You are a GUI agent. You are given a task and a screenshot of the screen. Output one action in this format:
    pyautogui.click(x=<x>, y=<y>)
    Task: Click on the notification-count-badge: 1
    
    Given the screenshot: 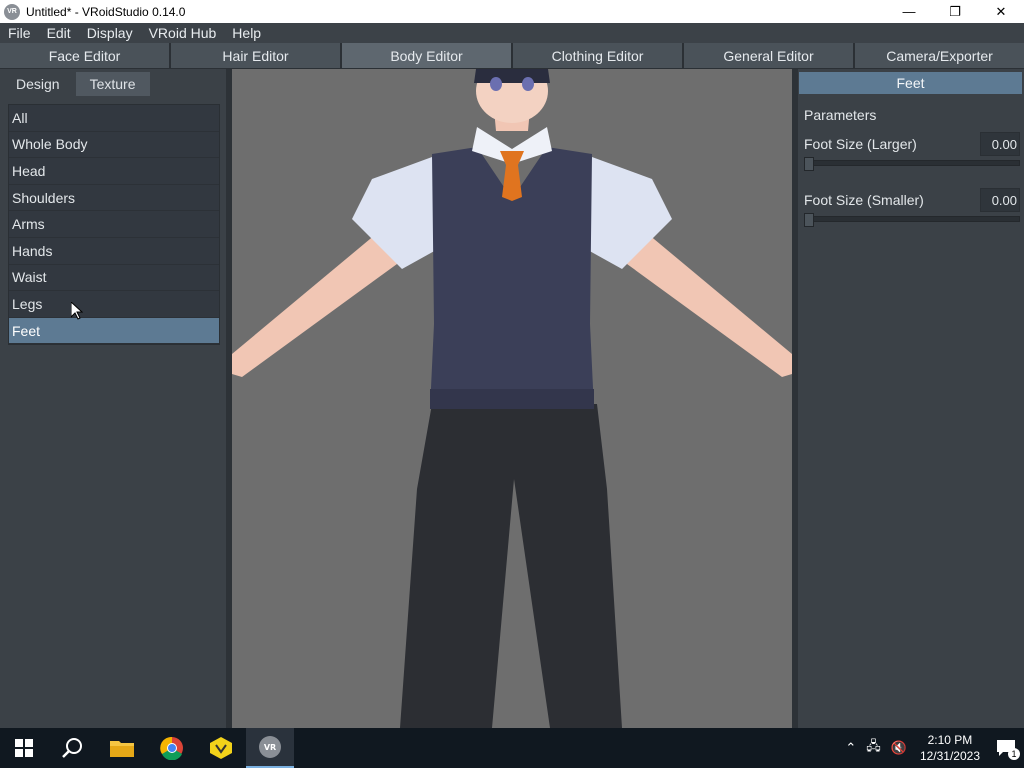 What is the action you would take?
    pyautogui.click(x=1014, y=754)
    